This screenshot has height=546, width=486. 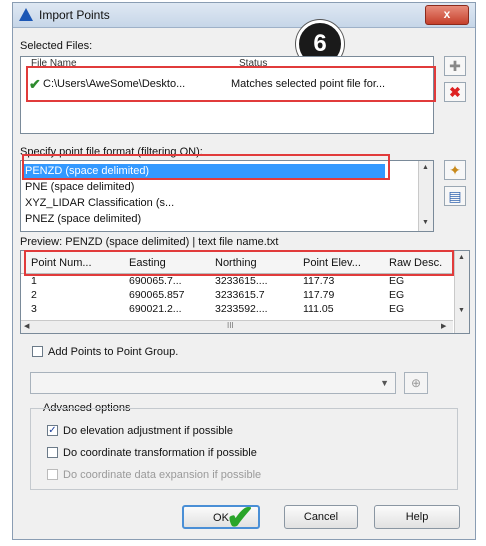 What do you see at coordinates (416, 383) in the screenshot?
I see `create-point-group-button: ⊕` at bounding box center [416, 383].